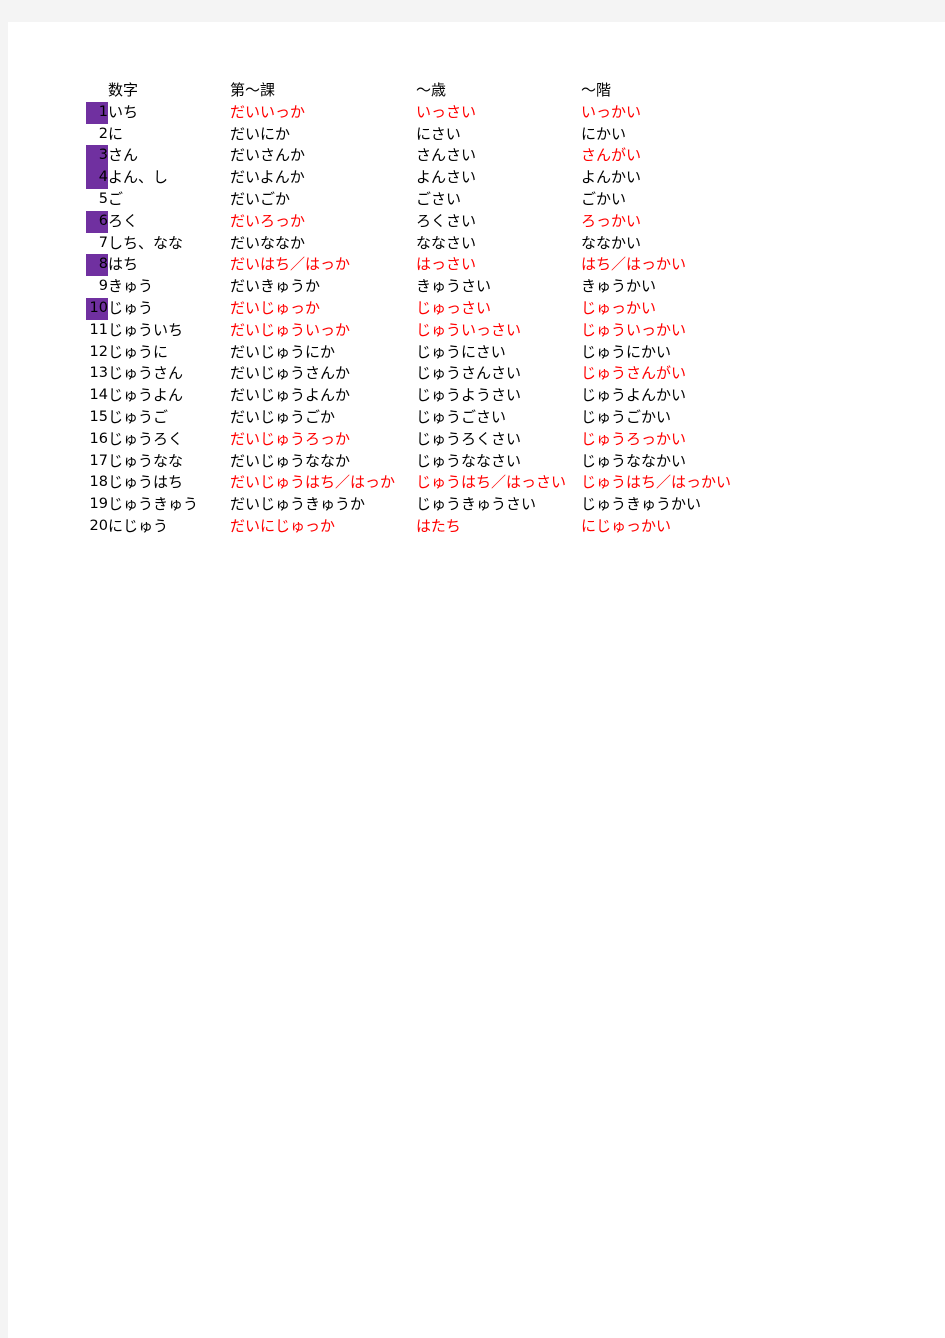 This screenshot has height=1338, width=945. What do you see at coordinates (97, 396) in the screenshot?
I see `row-number-cell: 14` at bounding box center [97, 396].